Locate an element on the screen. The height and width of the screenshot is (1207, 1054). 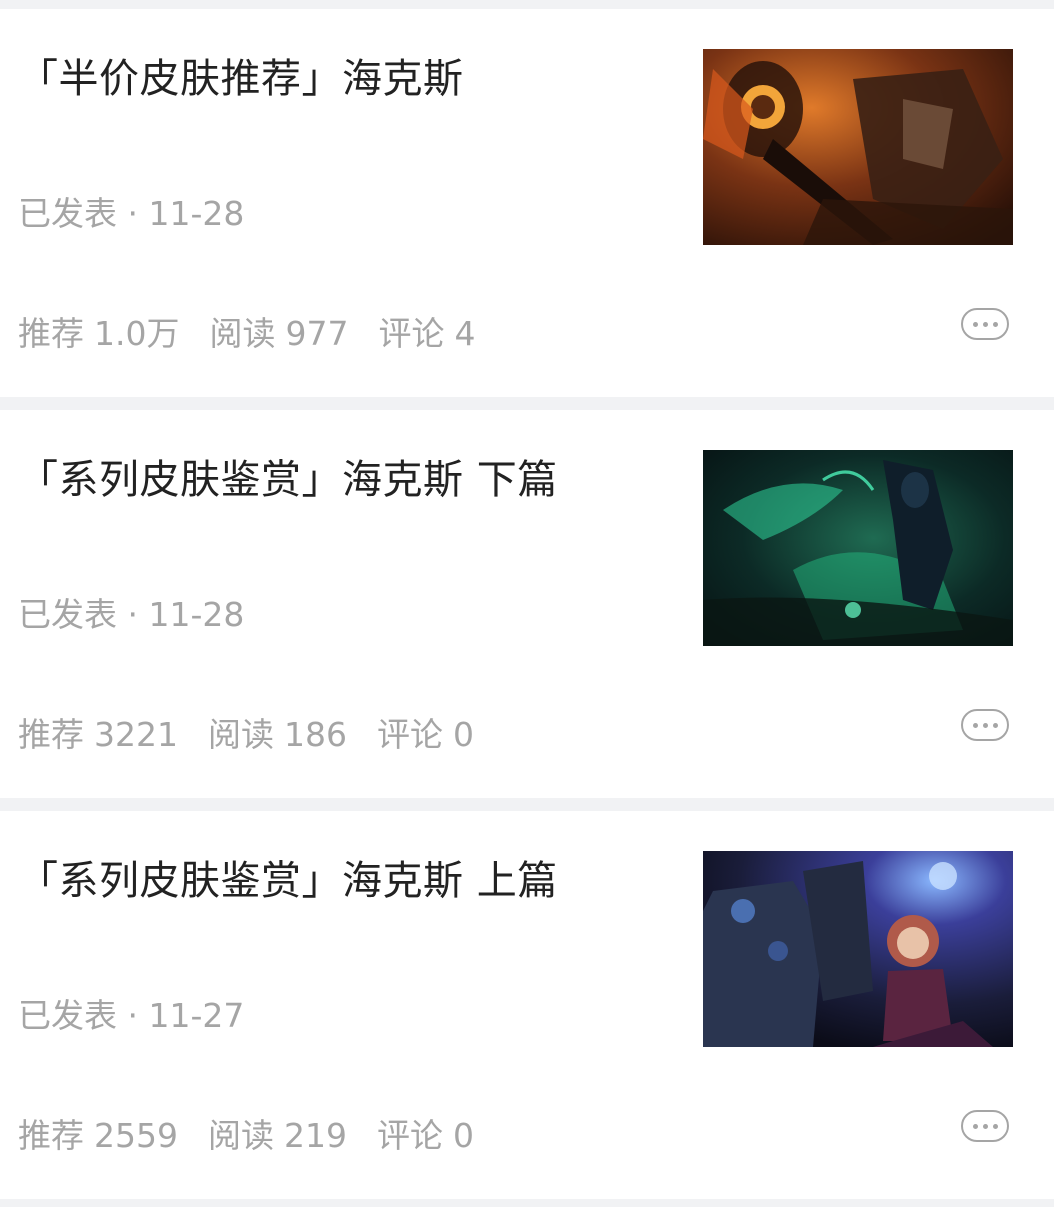
recommend-count: 2559 is located at coordinates (136, 1135).